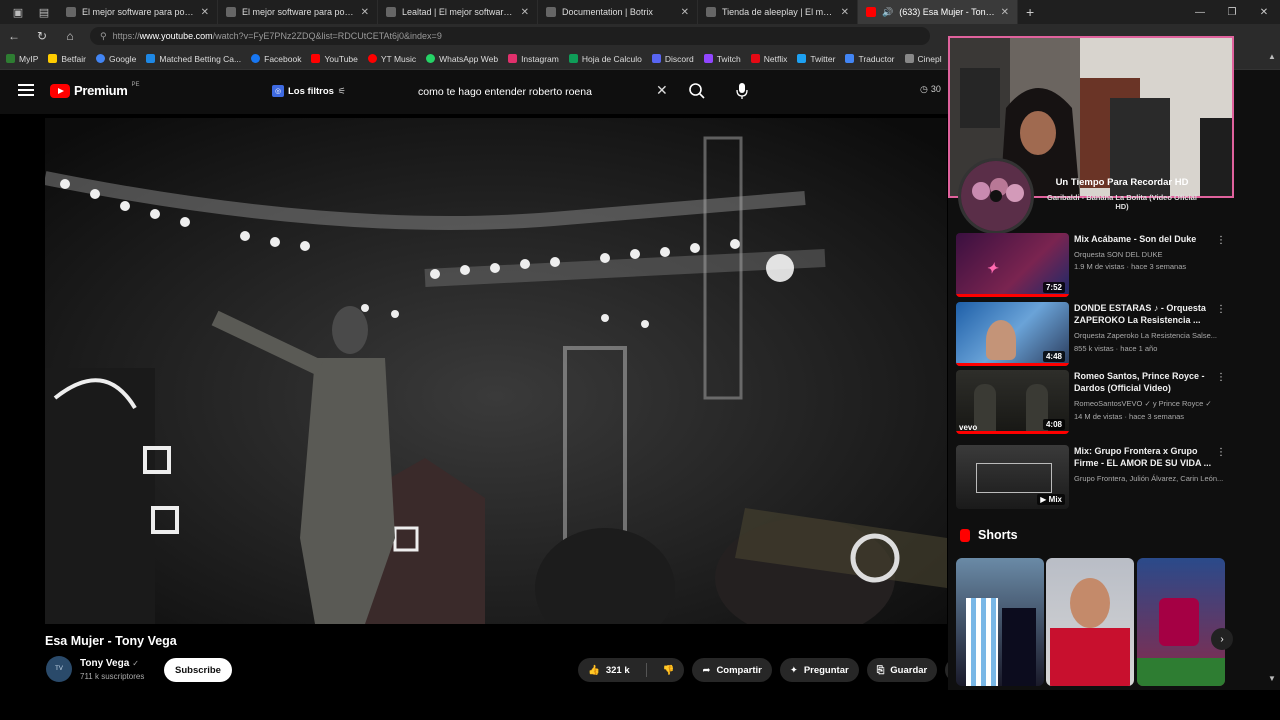 This screenshot has height=720, width=1280. What do you see at coordinates (44, 12) in the screenshot?
I see `tab-actions-icon: ▤` at bounding box center [44, 12].